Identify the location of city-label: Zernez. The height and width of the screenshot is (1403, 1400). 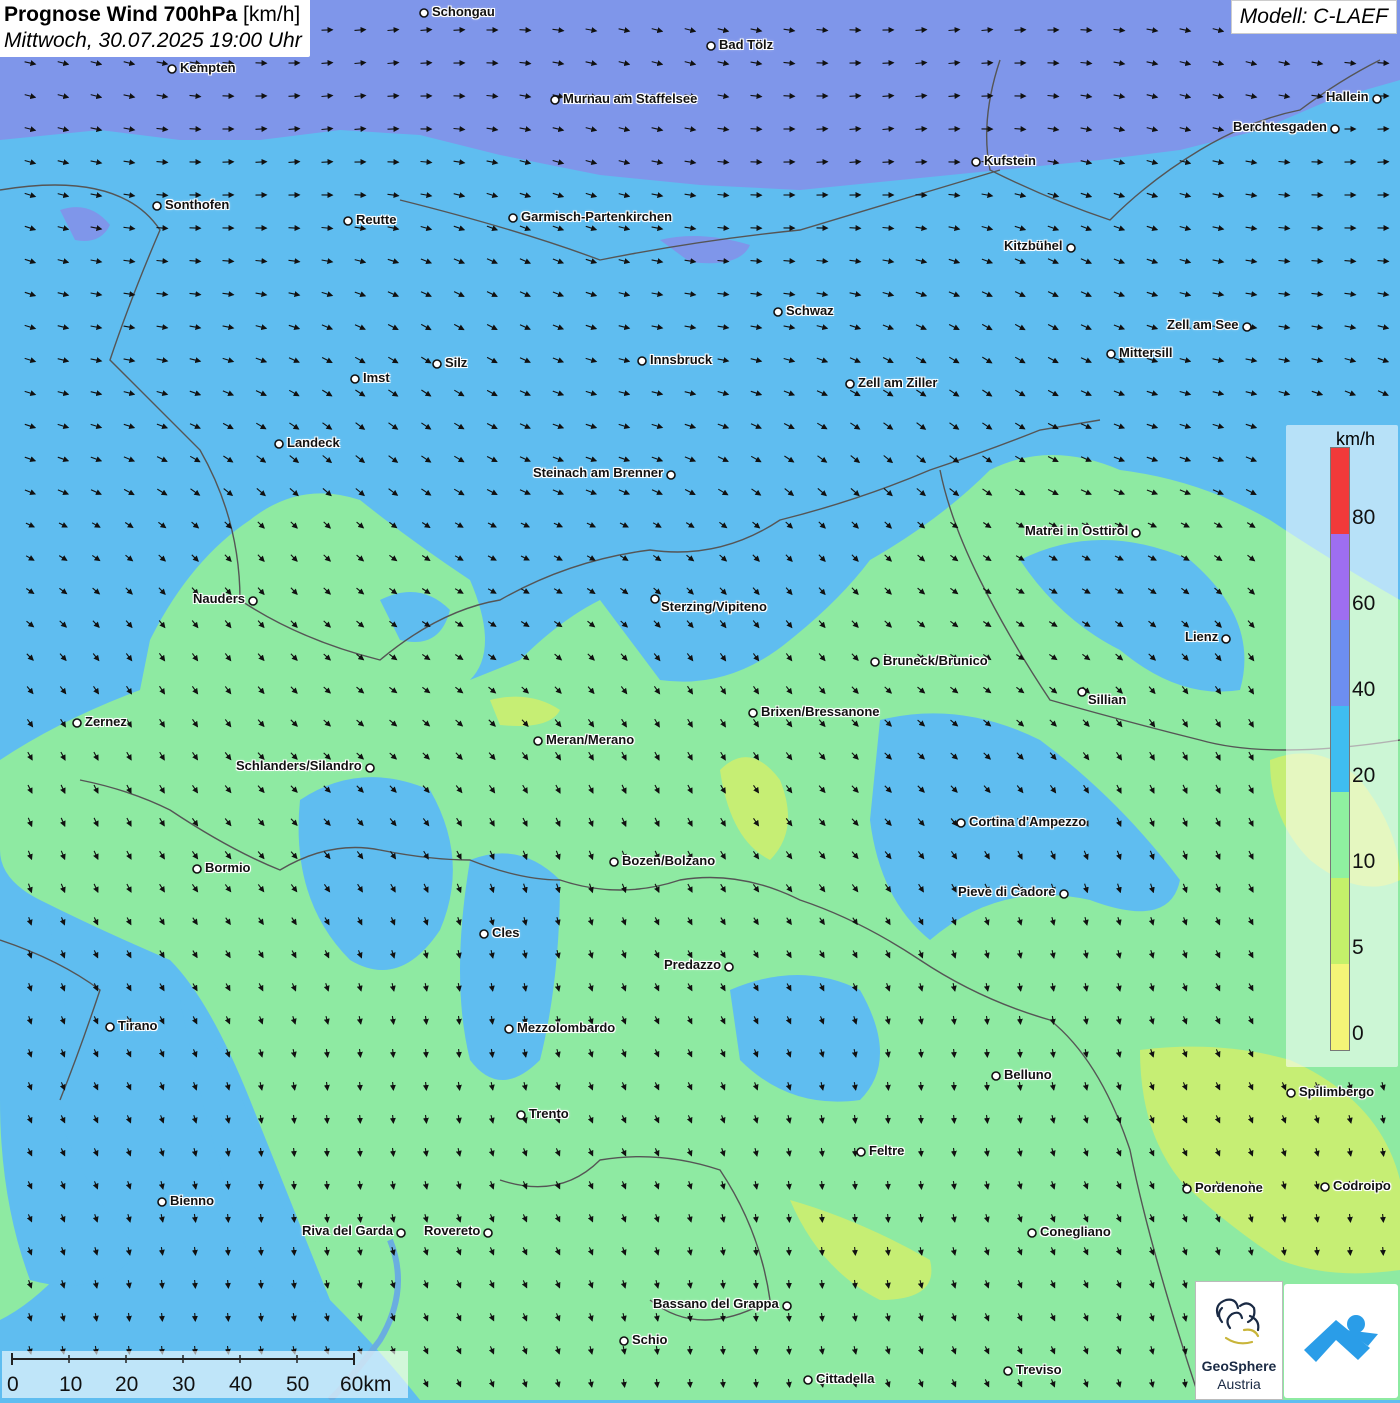
(106, 722).